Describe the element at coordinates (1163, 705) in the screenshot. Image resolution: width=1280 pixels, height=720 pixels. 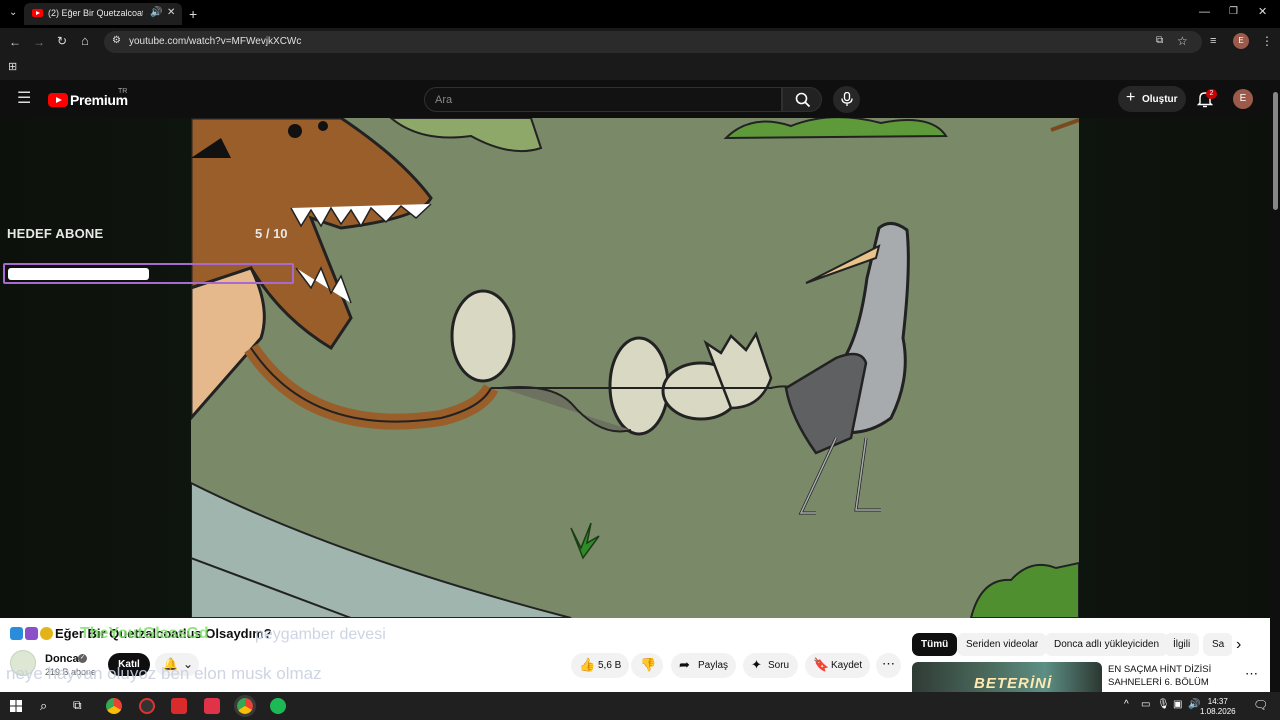
I see `tray-mic-icon: 🎙` at that location.